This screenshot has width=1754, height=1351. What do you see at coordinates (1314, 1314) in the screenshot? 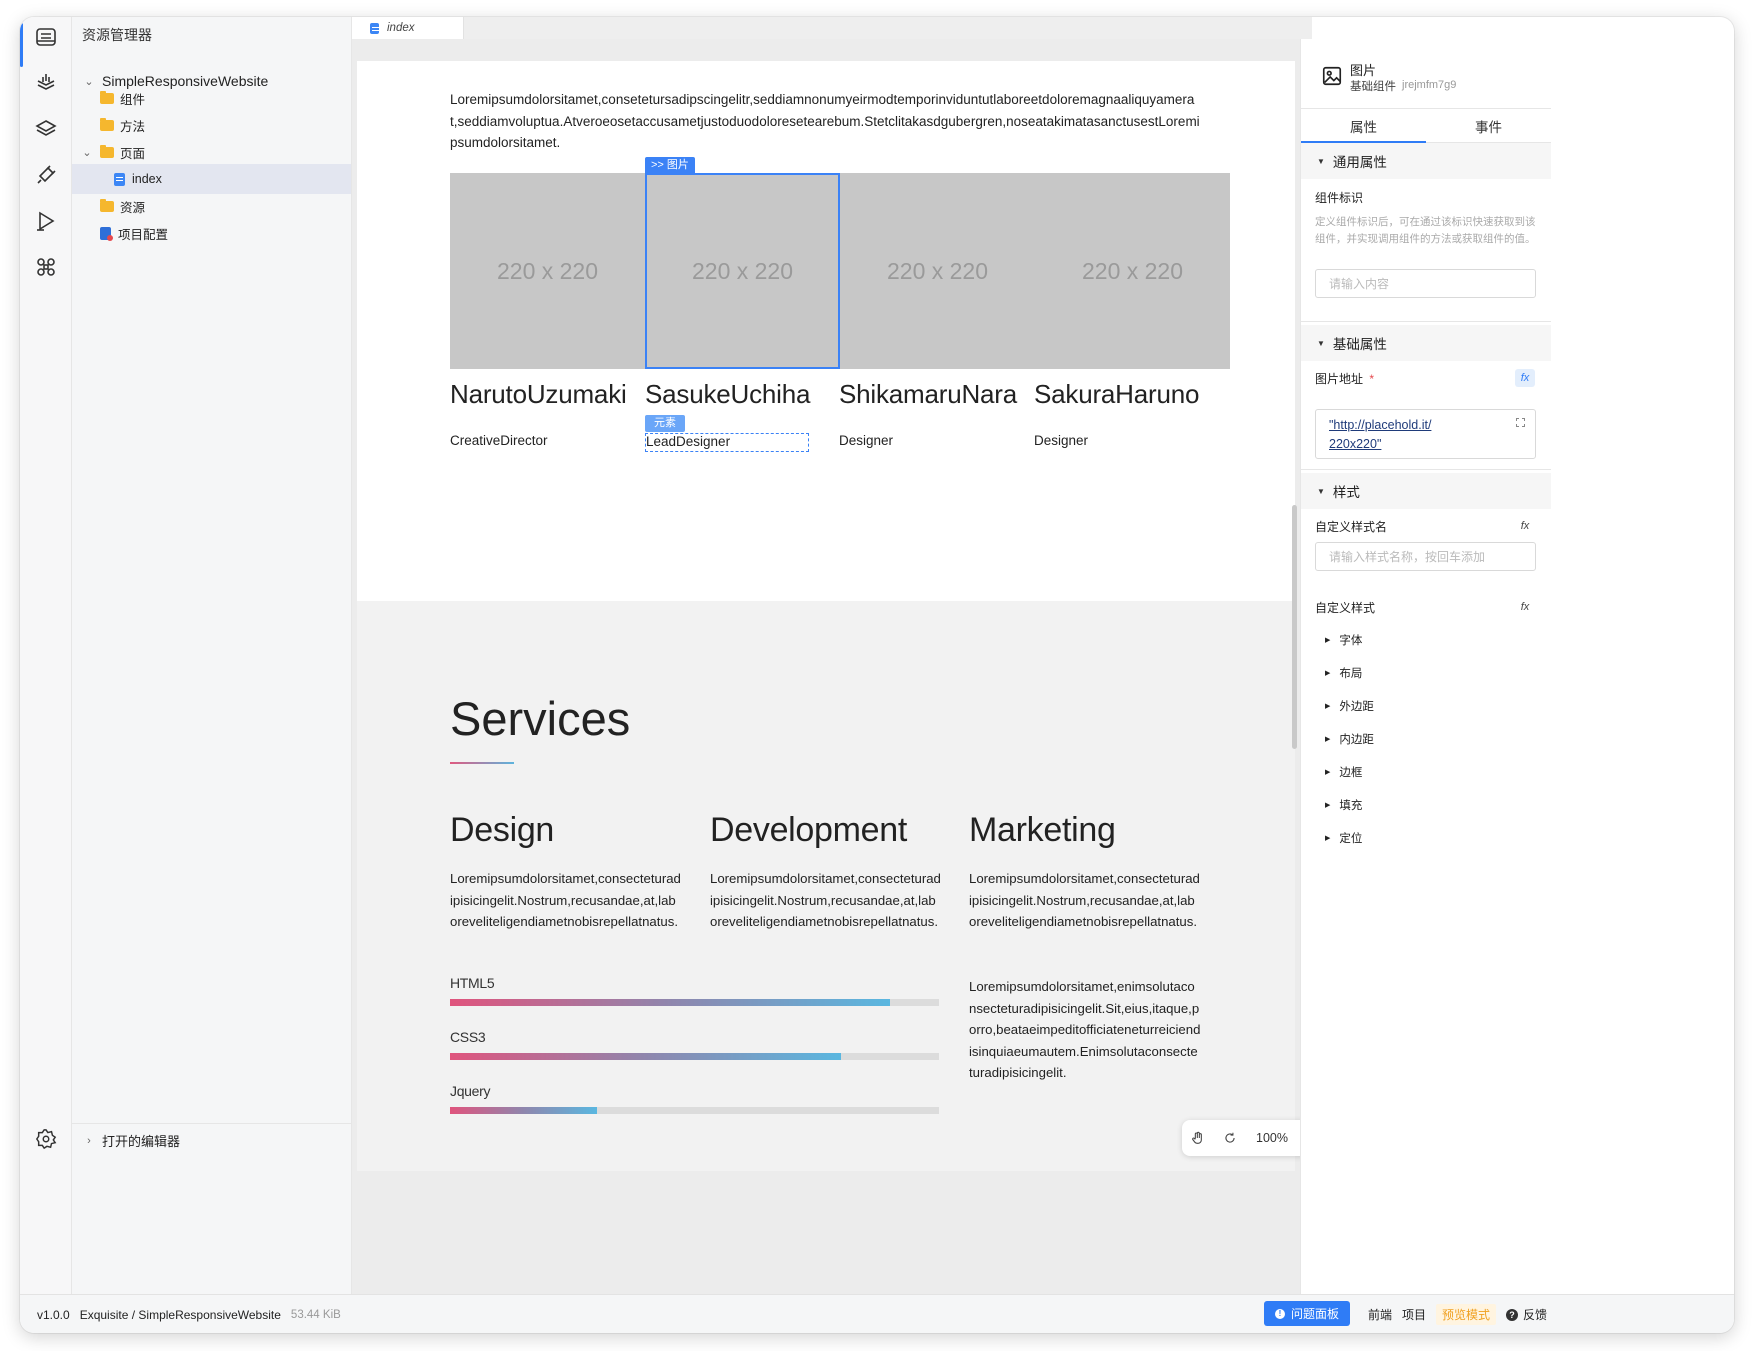
I see `issues-label: 问题面板` at bounding box center [1314, 1314].